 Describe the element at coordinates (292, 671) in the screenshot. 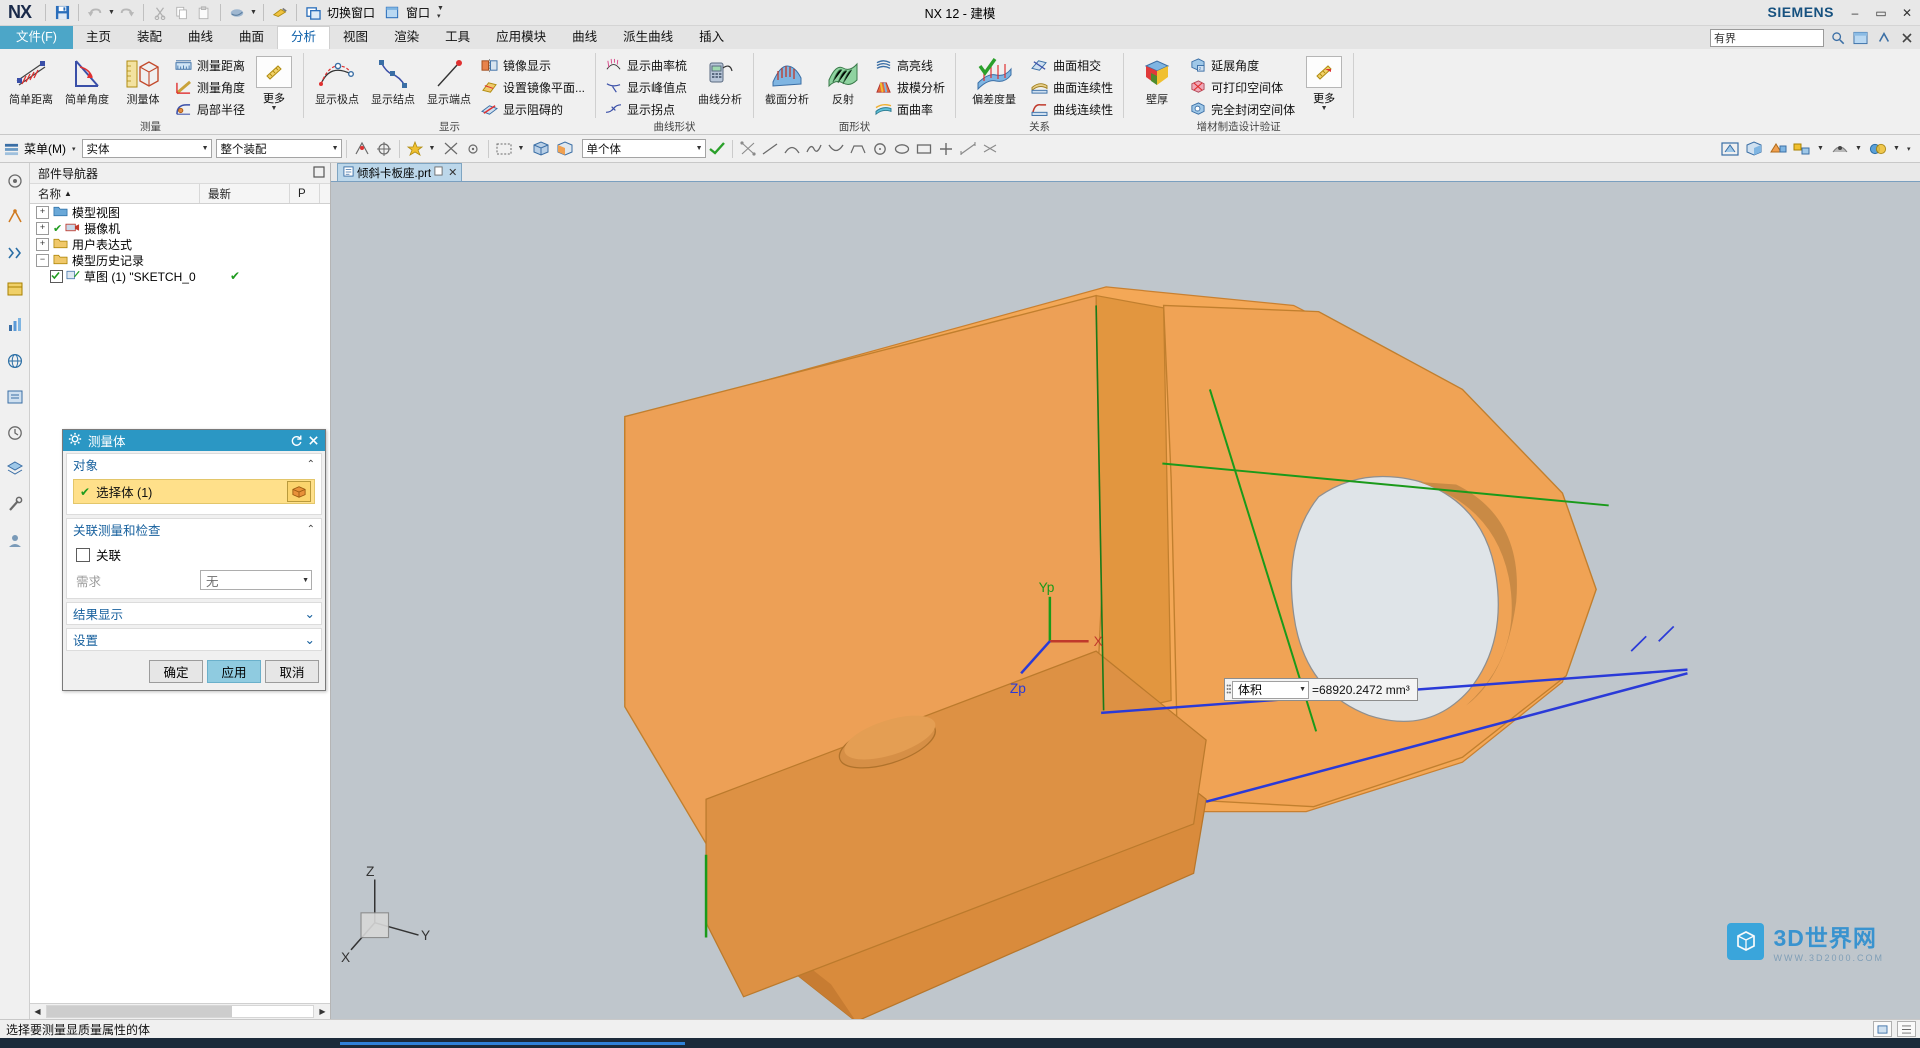

I see `cancel-button: 取消` at that location.